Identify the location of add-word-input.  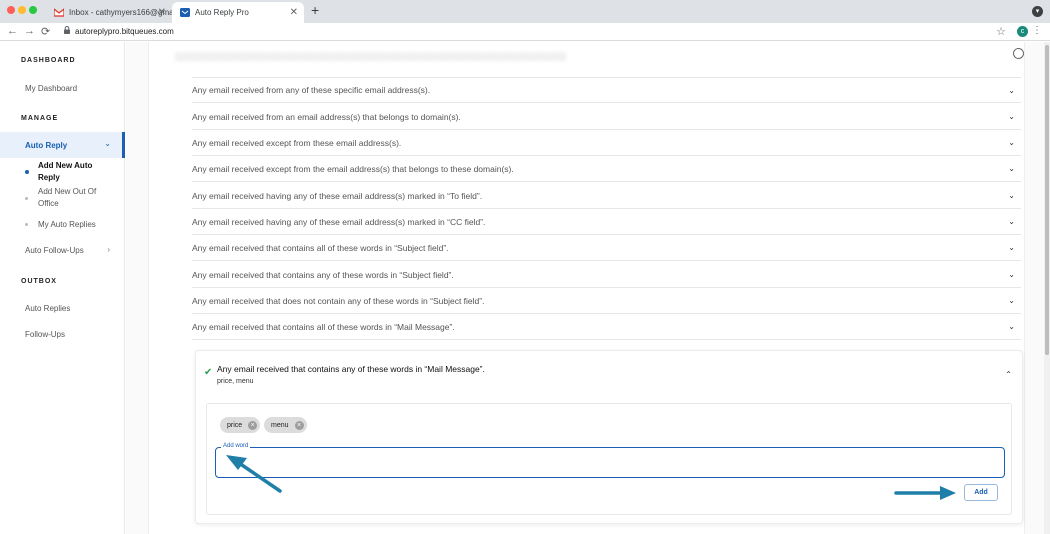
(610, 462).